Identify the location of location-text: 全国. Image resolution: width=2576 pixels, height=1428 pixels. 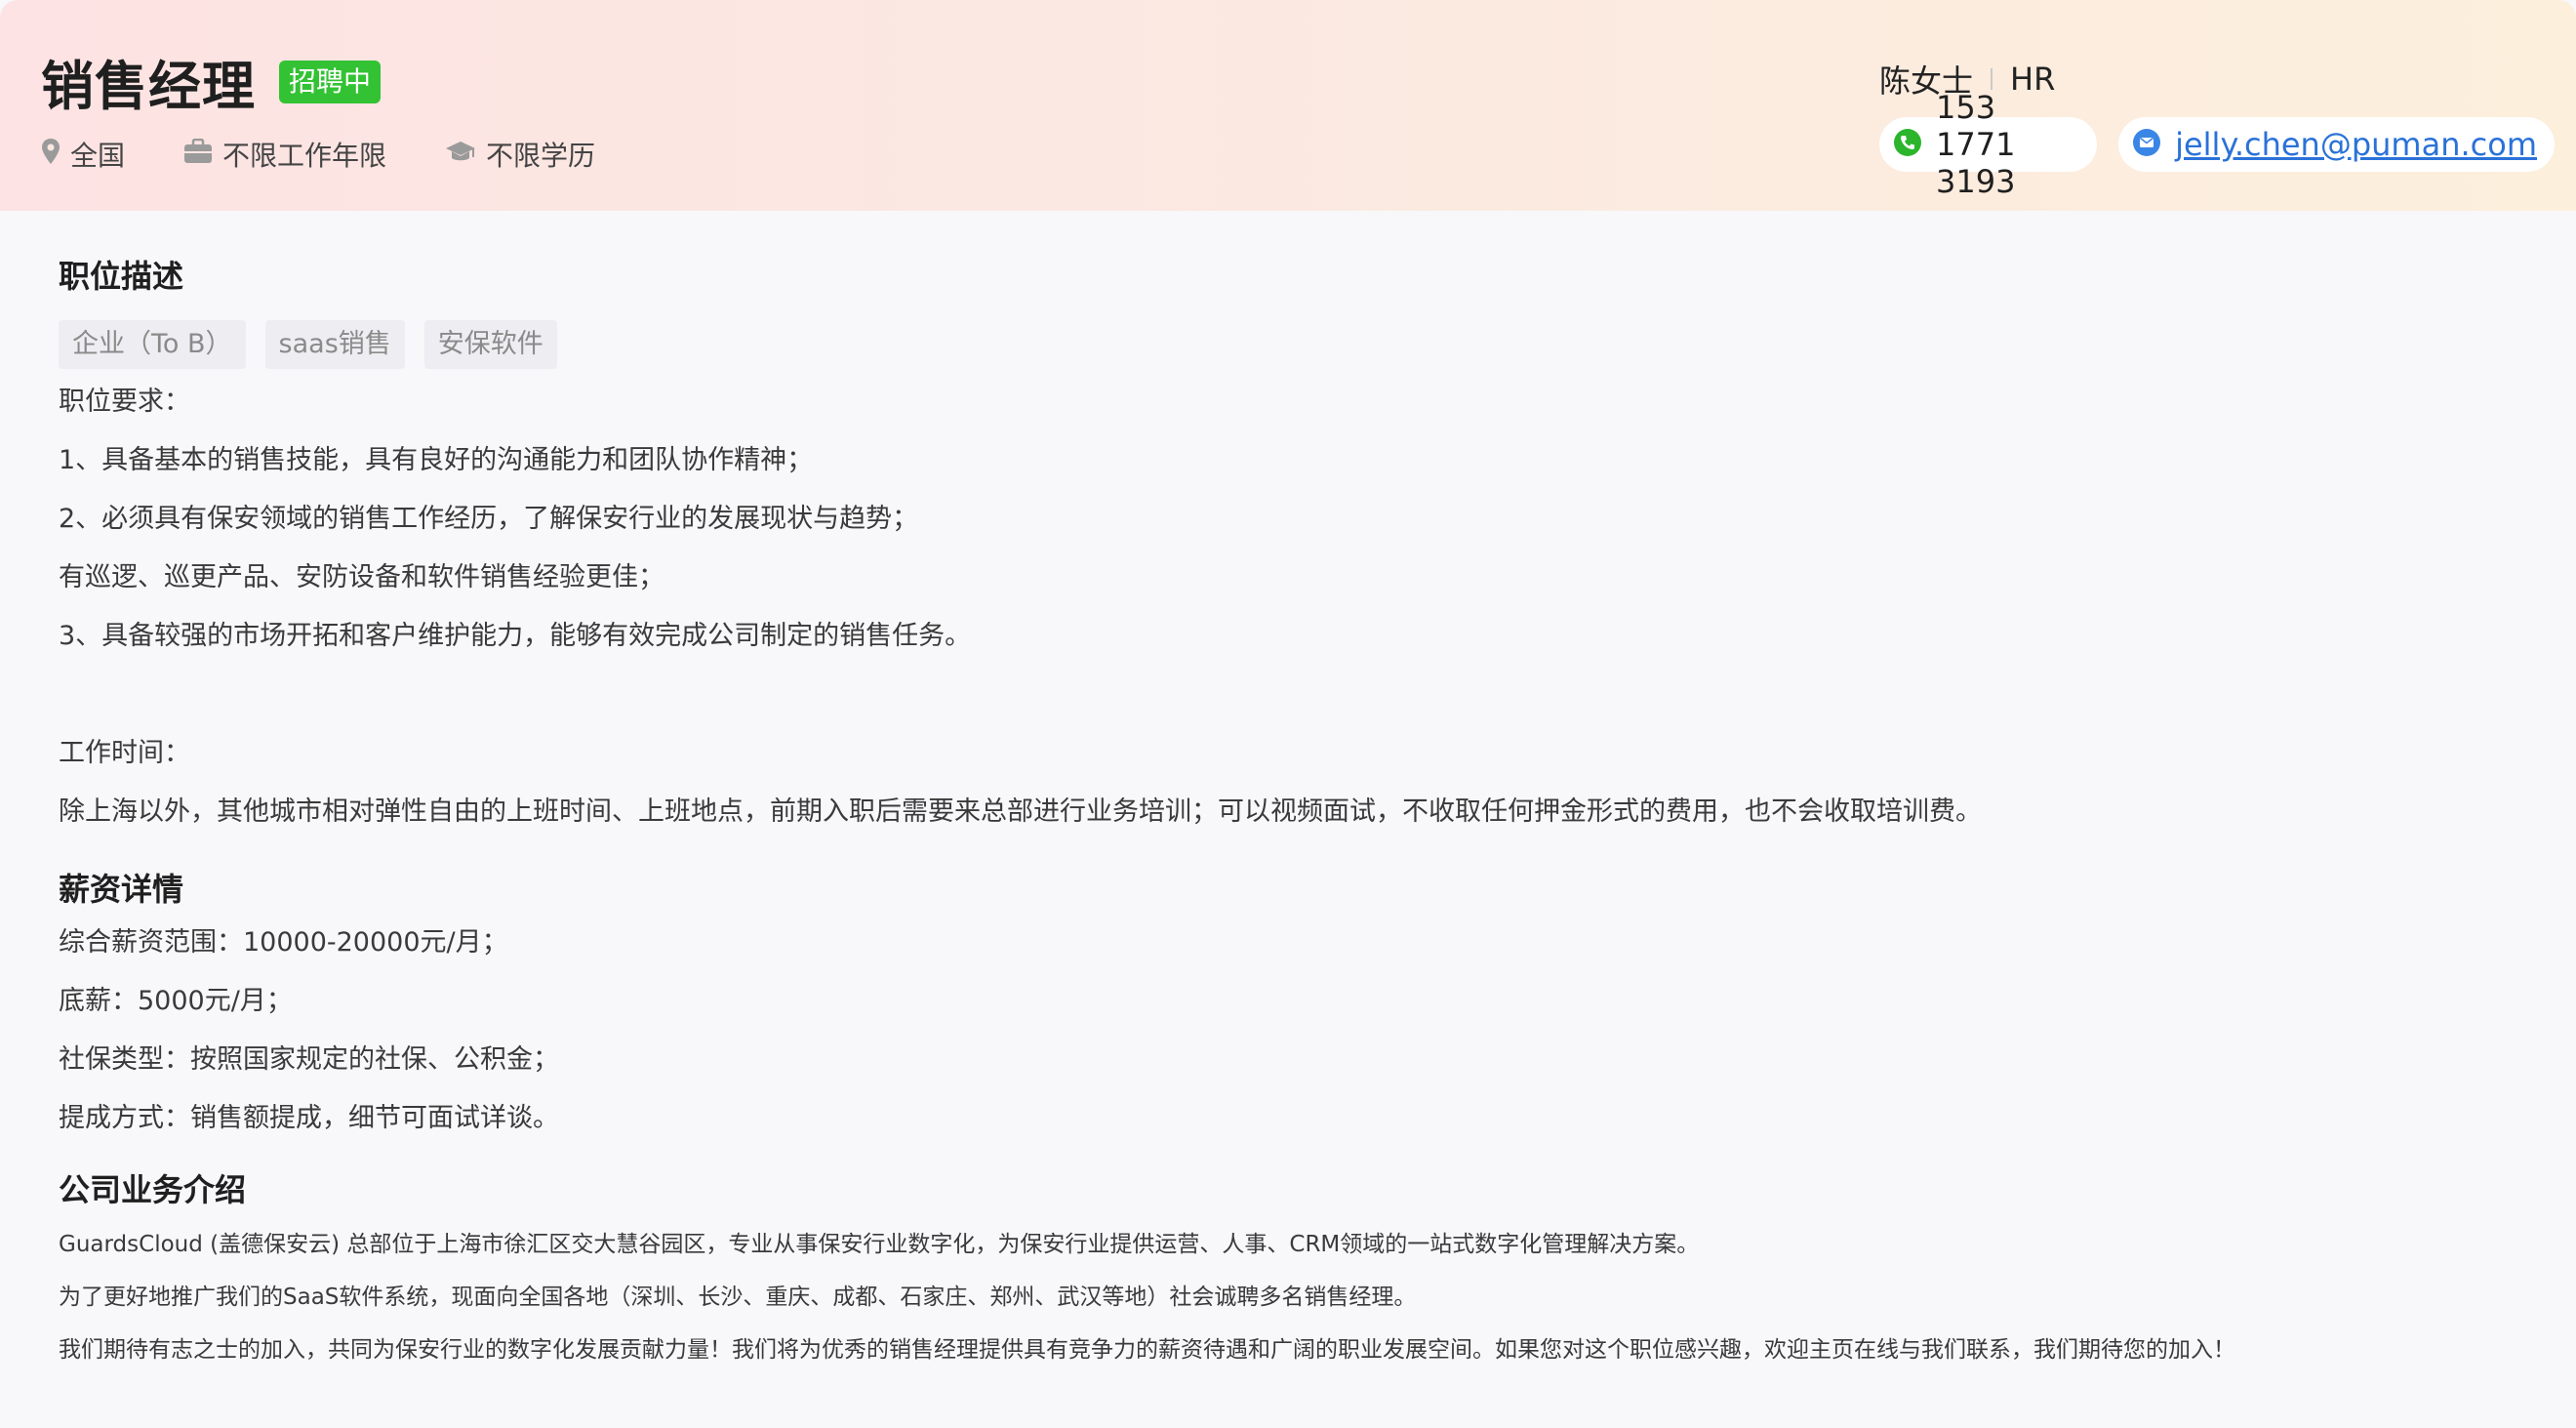
(98, 156).